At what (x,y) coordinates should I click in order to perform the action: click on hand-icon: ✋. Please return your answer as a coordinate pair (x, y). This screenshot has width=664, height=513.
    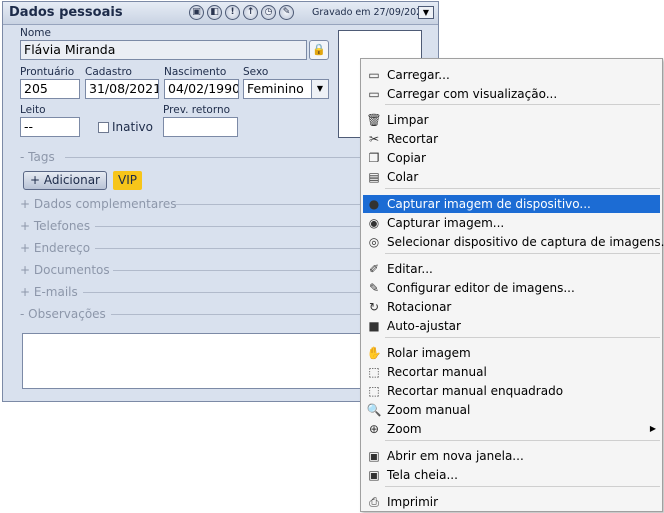
    Looking at the image, I should click on (374, 353).